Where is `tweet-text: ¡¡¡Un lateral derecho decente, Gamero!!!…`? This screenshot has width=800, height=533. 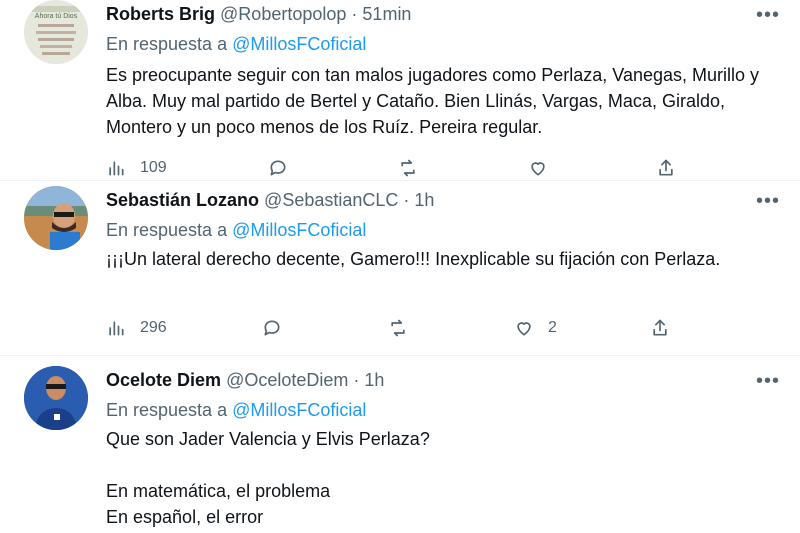
tweet-text: ¡¡¡Un lateral derecho decente, Gamero!!!… is located at coordinates (413, 259).